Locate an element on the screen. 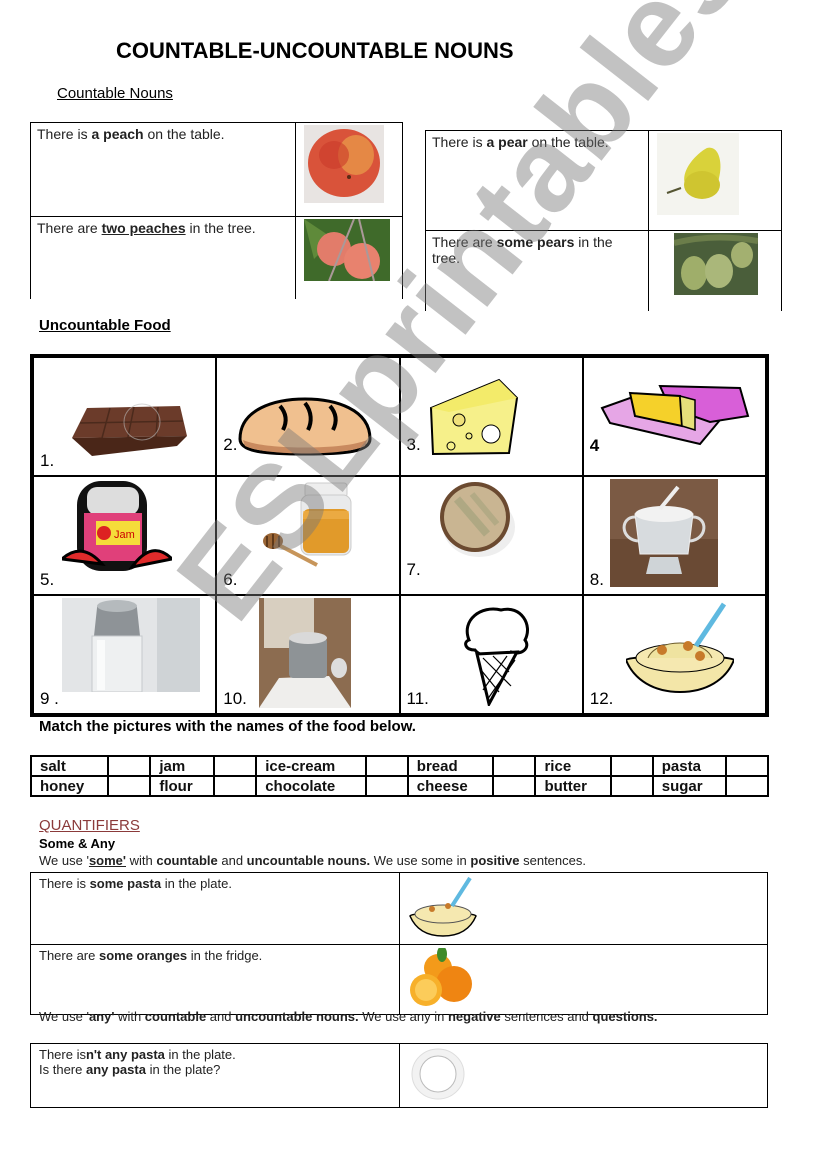 The image size is (821, 1169). flour-image is located at coordinates (305, 653).